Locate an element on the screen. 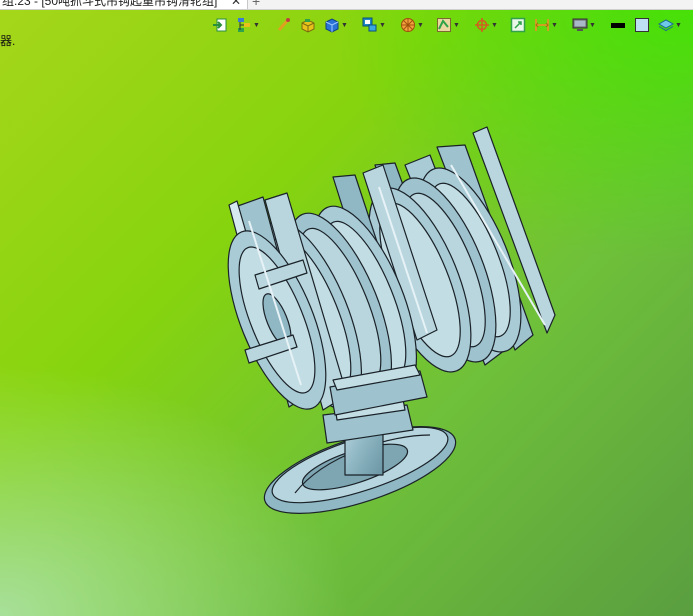  view-cube-icon is located at coordinates (369, 24).